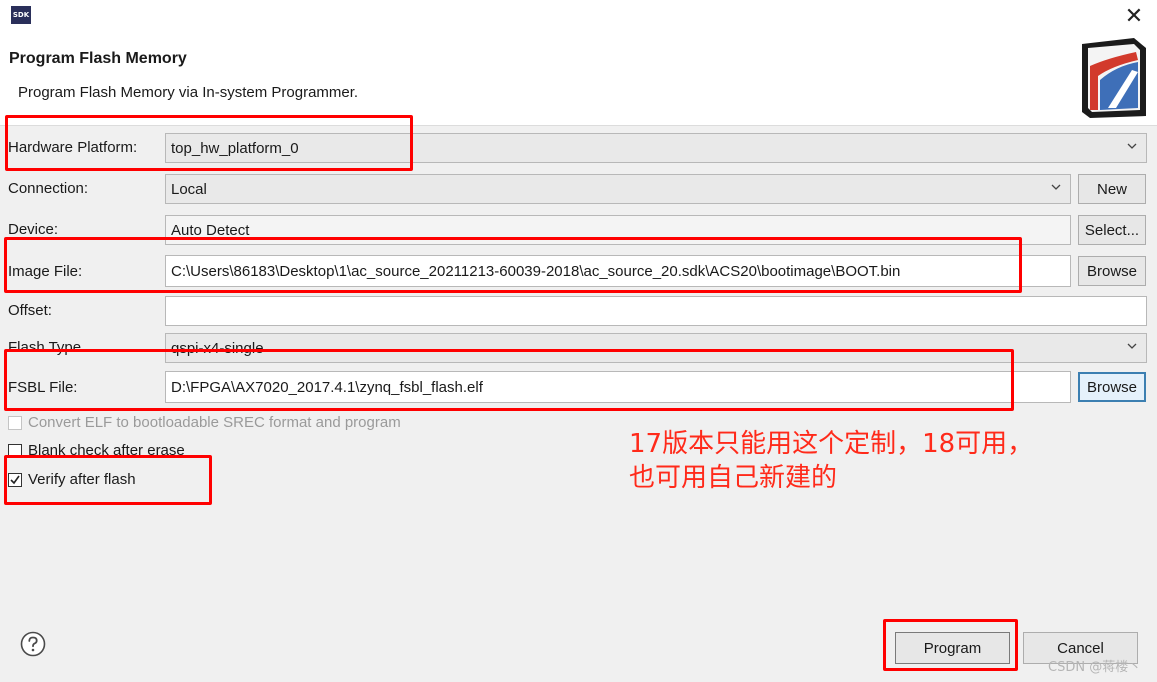  I want to click on offset-input, so click(656, 311).